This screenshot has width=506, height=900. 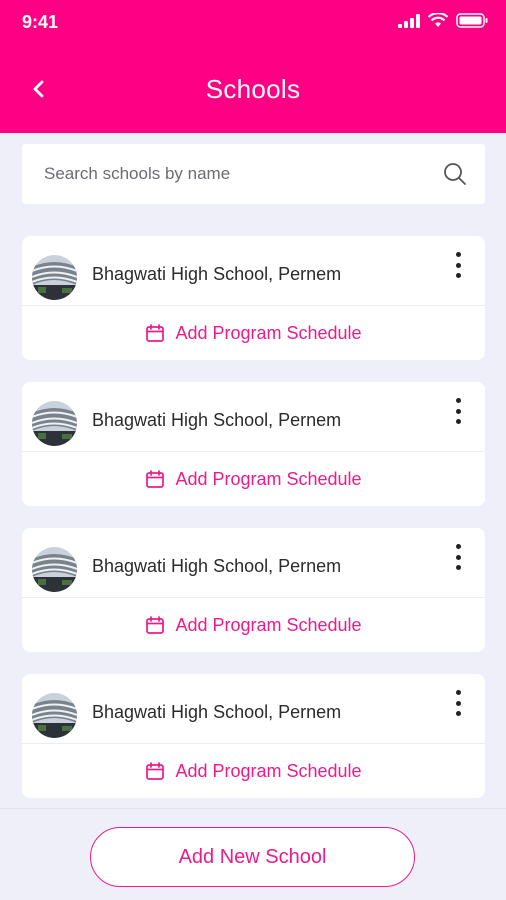 I want to click on wifi-icon, so click(x=438, y=20).